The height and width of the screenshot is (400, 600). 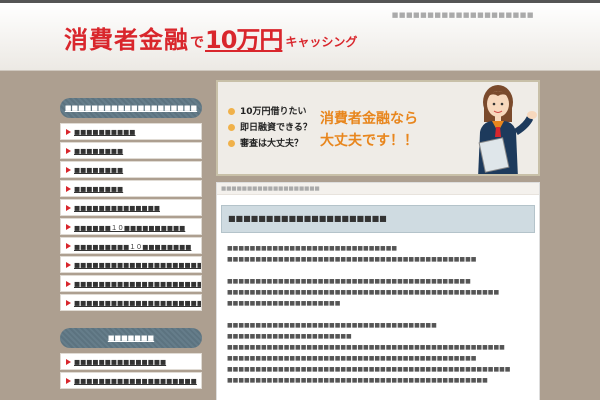 I want to click on sidebar-link-label: ■■■■■■■■■■■■■■■■■■■■, so click(x=135, y=380).